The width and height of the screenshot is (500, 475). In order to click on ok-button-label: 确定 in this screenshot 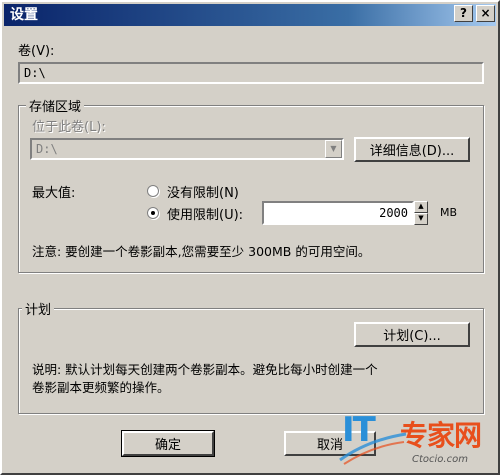, I will do `click(167, 445)`.